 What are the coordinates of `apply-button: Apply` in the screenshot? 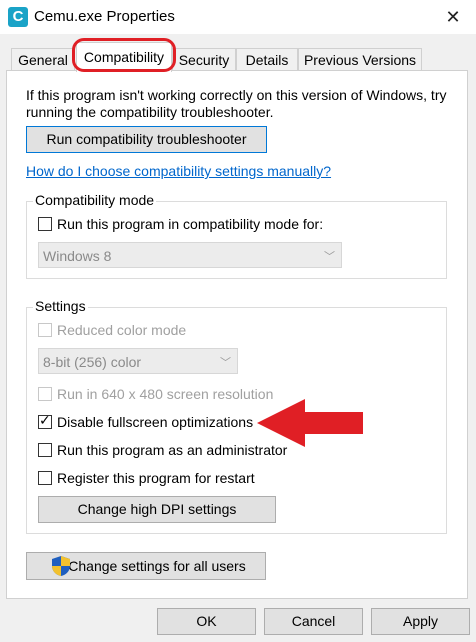 It's located at (420, 621).